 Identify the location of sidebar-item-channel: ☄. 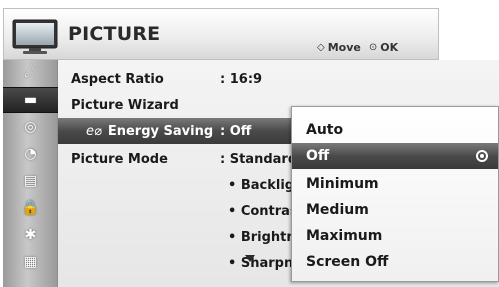
(30, 73).